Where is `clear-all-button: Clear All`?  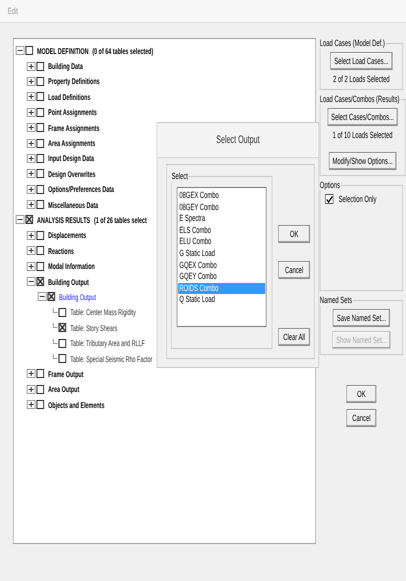 clear-all-button: Clear All is located at coordinates (294, 337).